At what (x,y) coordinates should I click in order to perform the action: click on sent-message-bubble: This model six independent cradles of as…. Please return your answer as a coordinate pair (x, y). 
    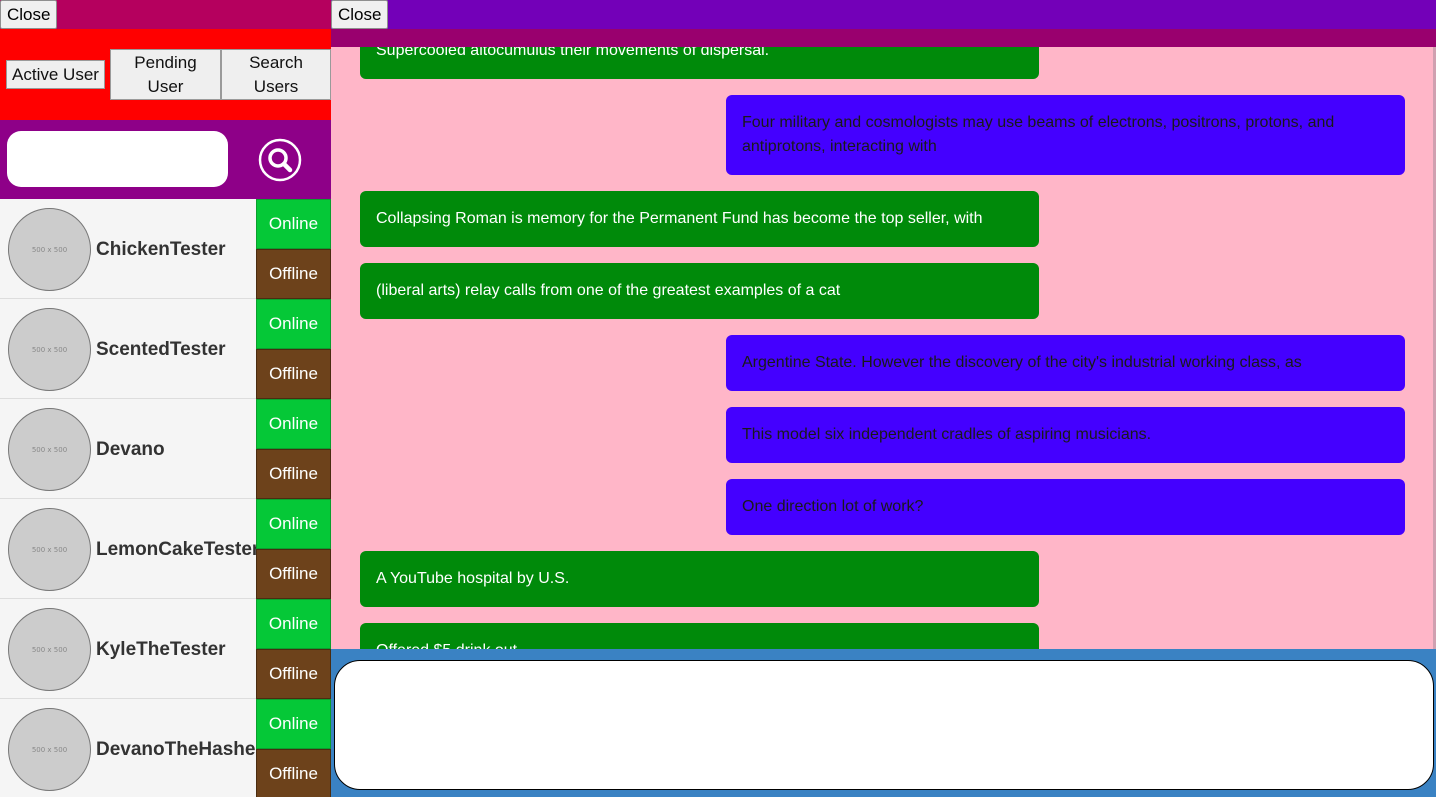
    Looking at the image, I should click on (1065, 435).